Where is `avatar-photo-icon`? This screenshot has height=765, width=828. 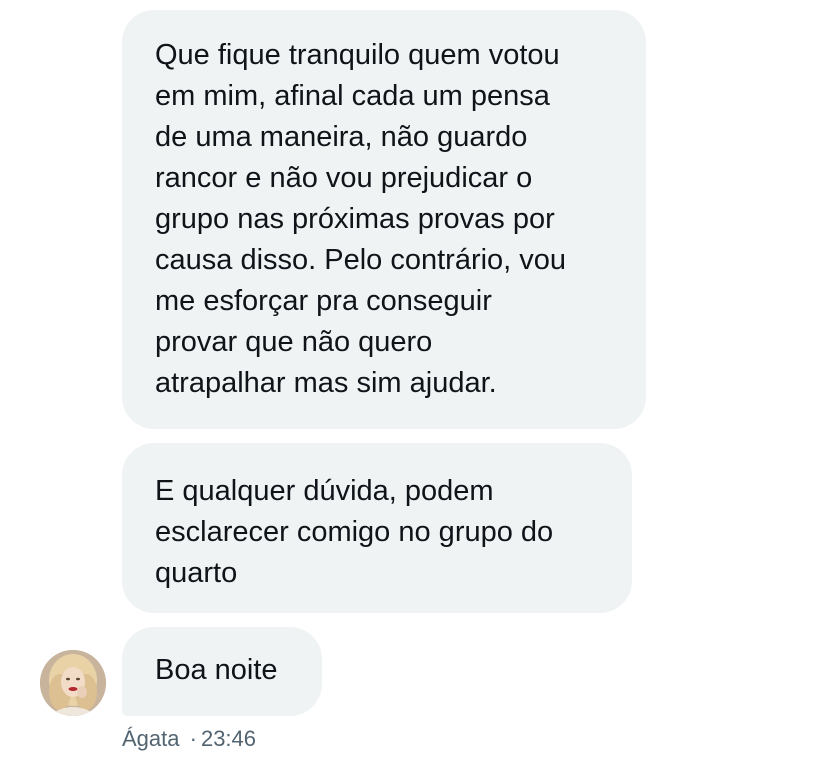 avatar-photo-icon is located at coordinates (73, 683).